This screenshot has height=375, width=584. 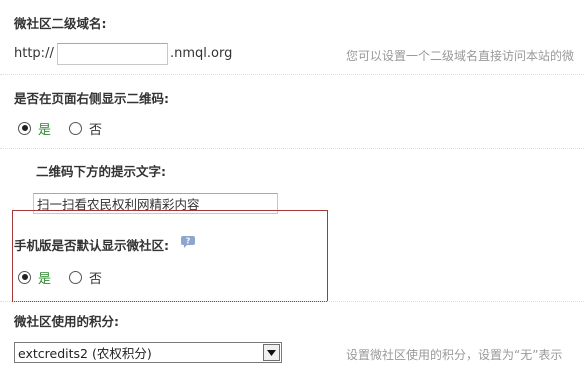 What do you see at coordinates (76, 277) in the screenshot?
I see `mobile-default-no-radio` at bounding box center [76, 277].